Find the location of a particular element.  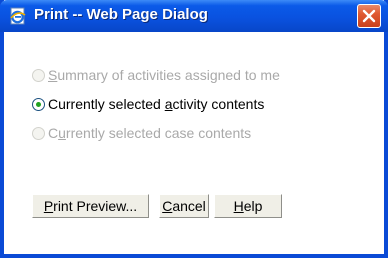

dialog-title: Print -- Web Page Dialog is located at coordinates (121, 14).